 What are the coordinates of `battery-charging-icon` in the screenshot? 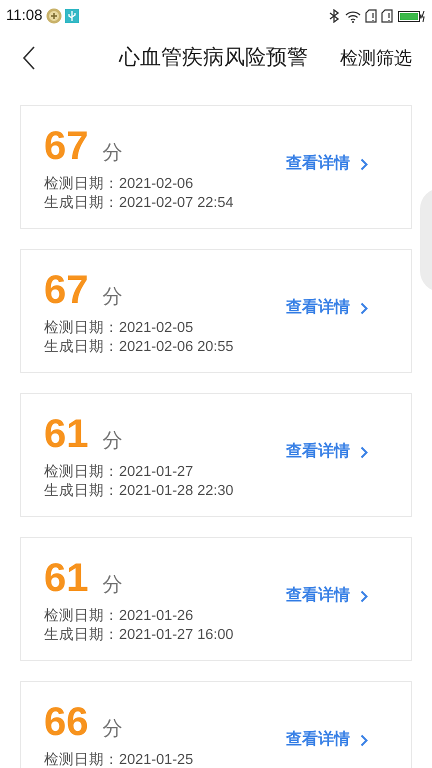 It's located at (412, 16).